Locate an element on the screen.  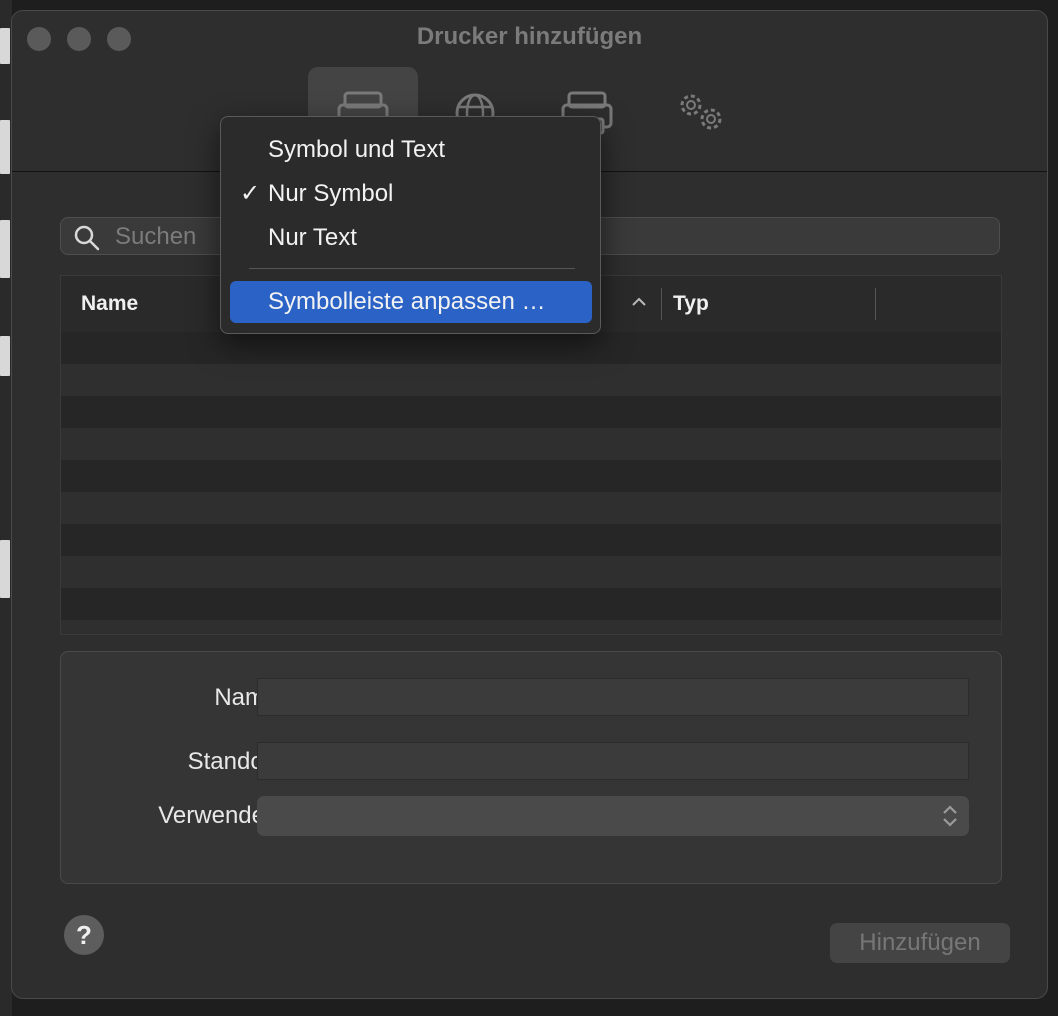
column-header-name: Name is located at coordinates (109, 304).